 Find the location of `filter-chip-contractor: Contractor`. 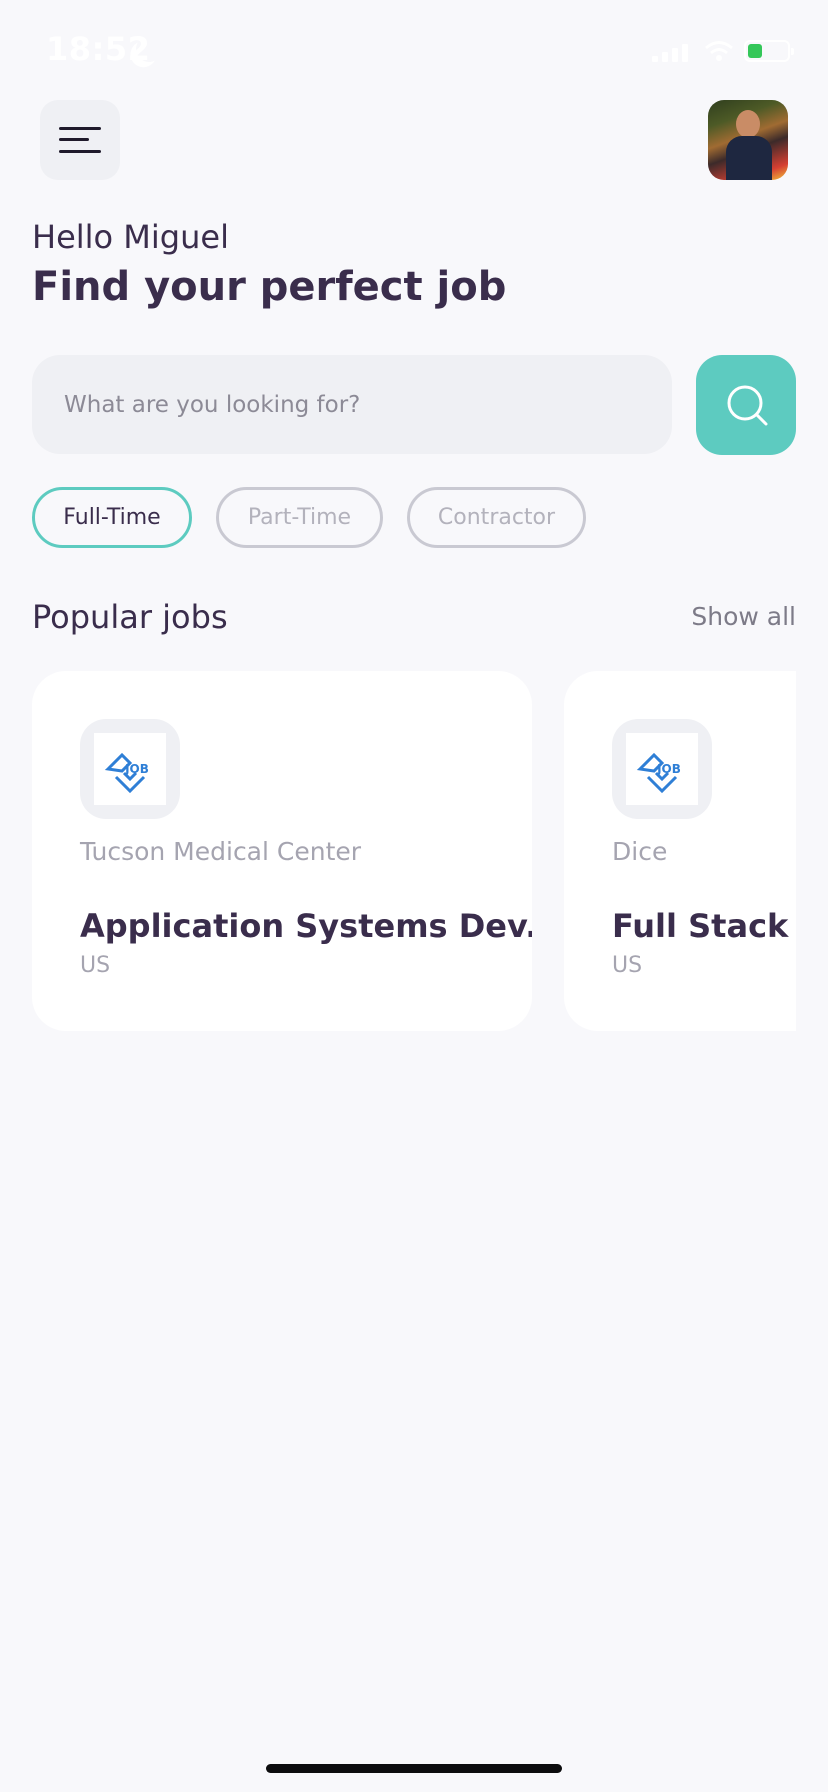

filter-chip-contractor: Contractor is located at coordinates (496, 517).